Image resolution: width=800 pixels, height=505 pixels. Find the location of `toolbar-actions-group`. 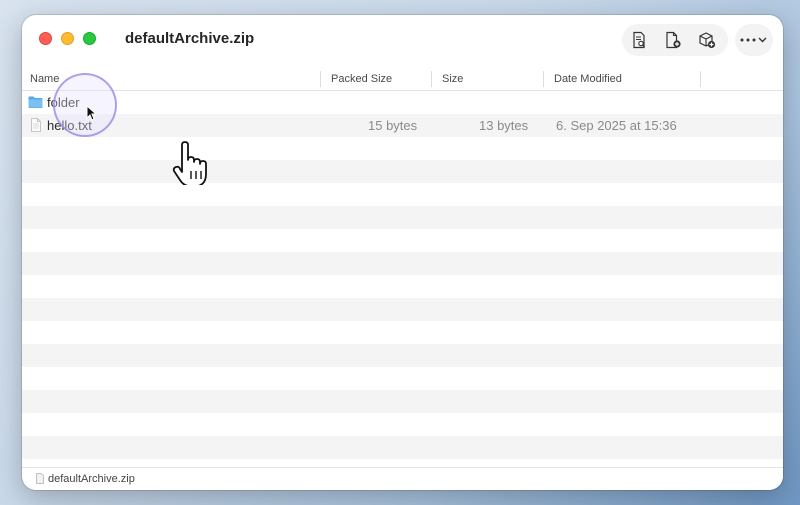

toolbar-actions-group is located at coordinates (675, 40).